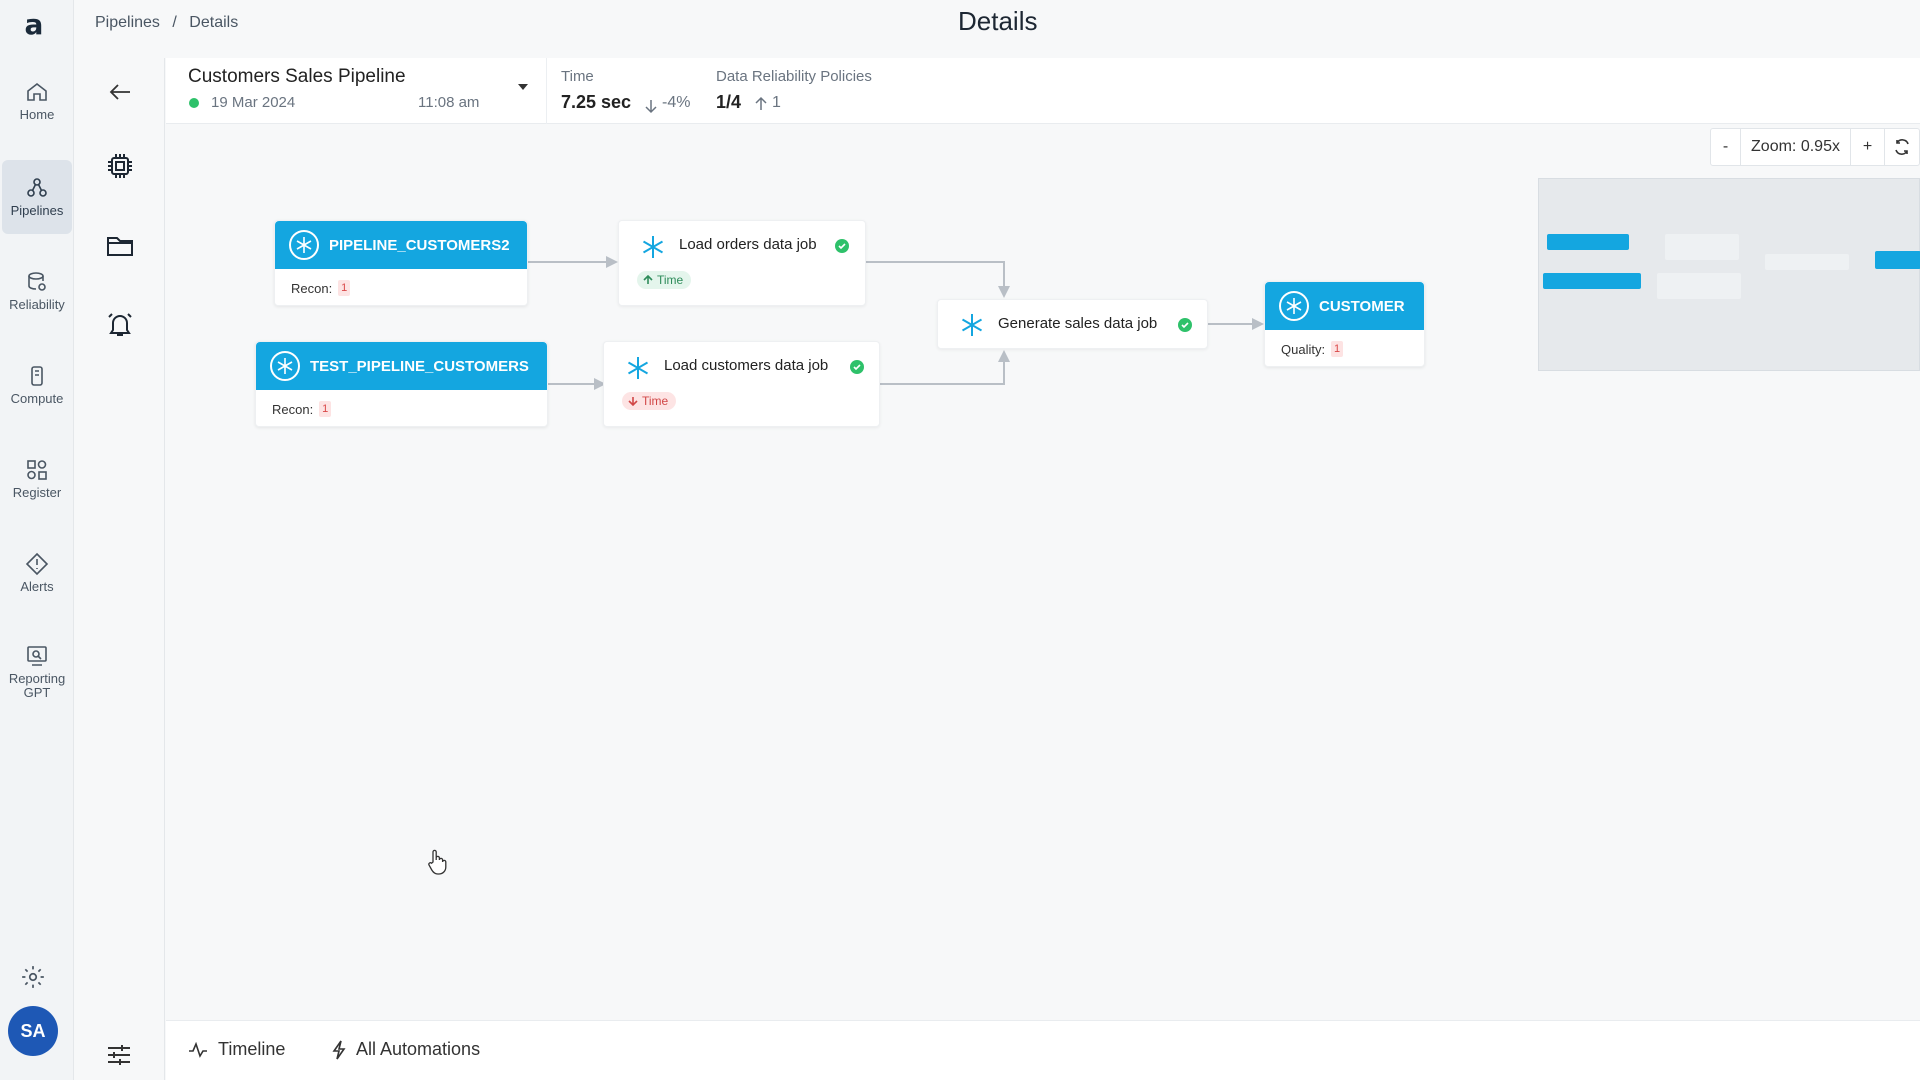 The height and width of the screenshot is (1080, 1920). I want to click on page-title: Details, so click(998, 21).